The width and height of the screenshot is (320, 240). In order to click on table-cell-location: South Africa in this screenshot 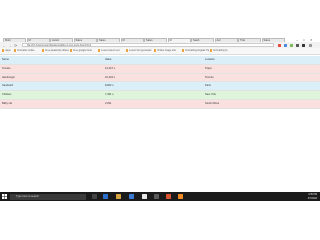, I will do `click(212, 103)`.